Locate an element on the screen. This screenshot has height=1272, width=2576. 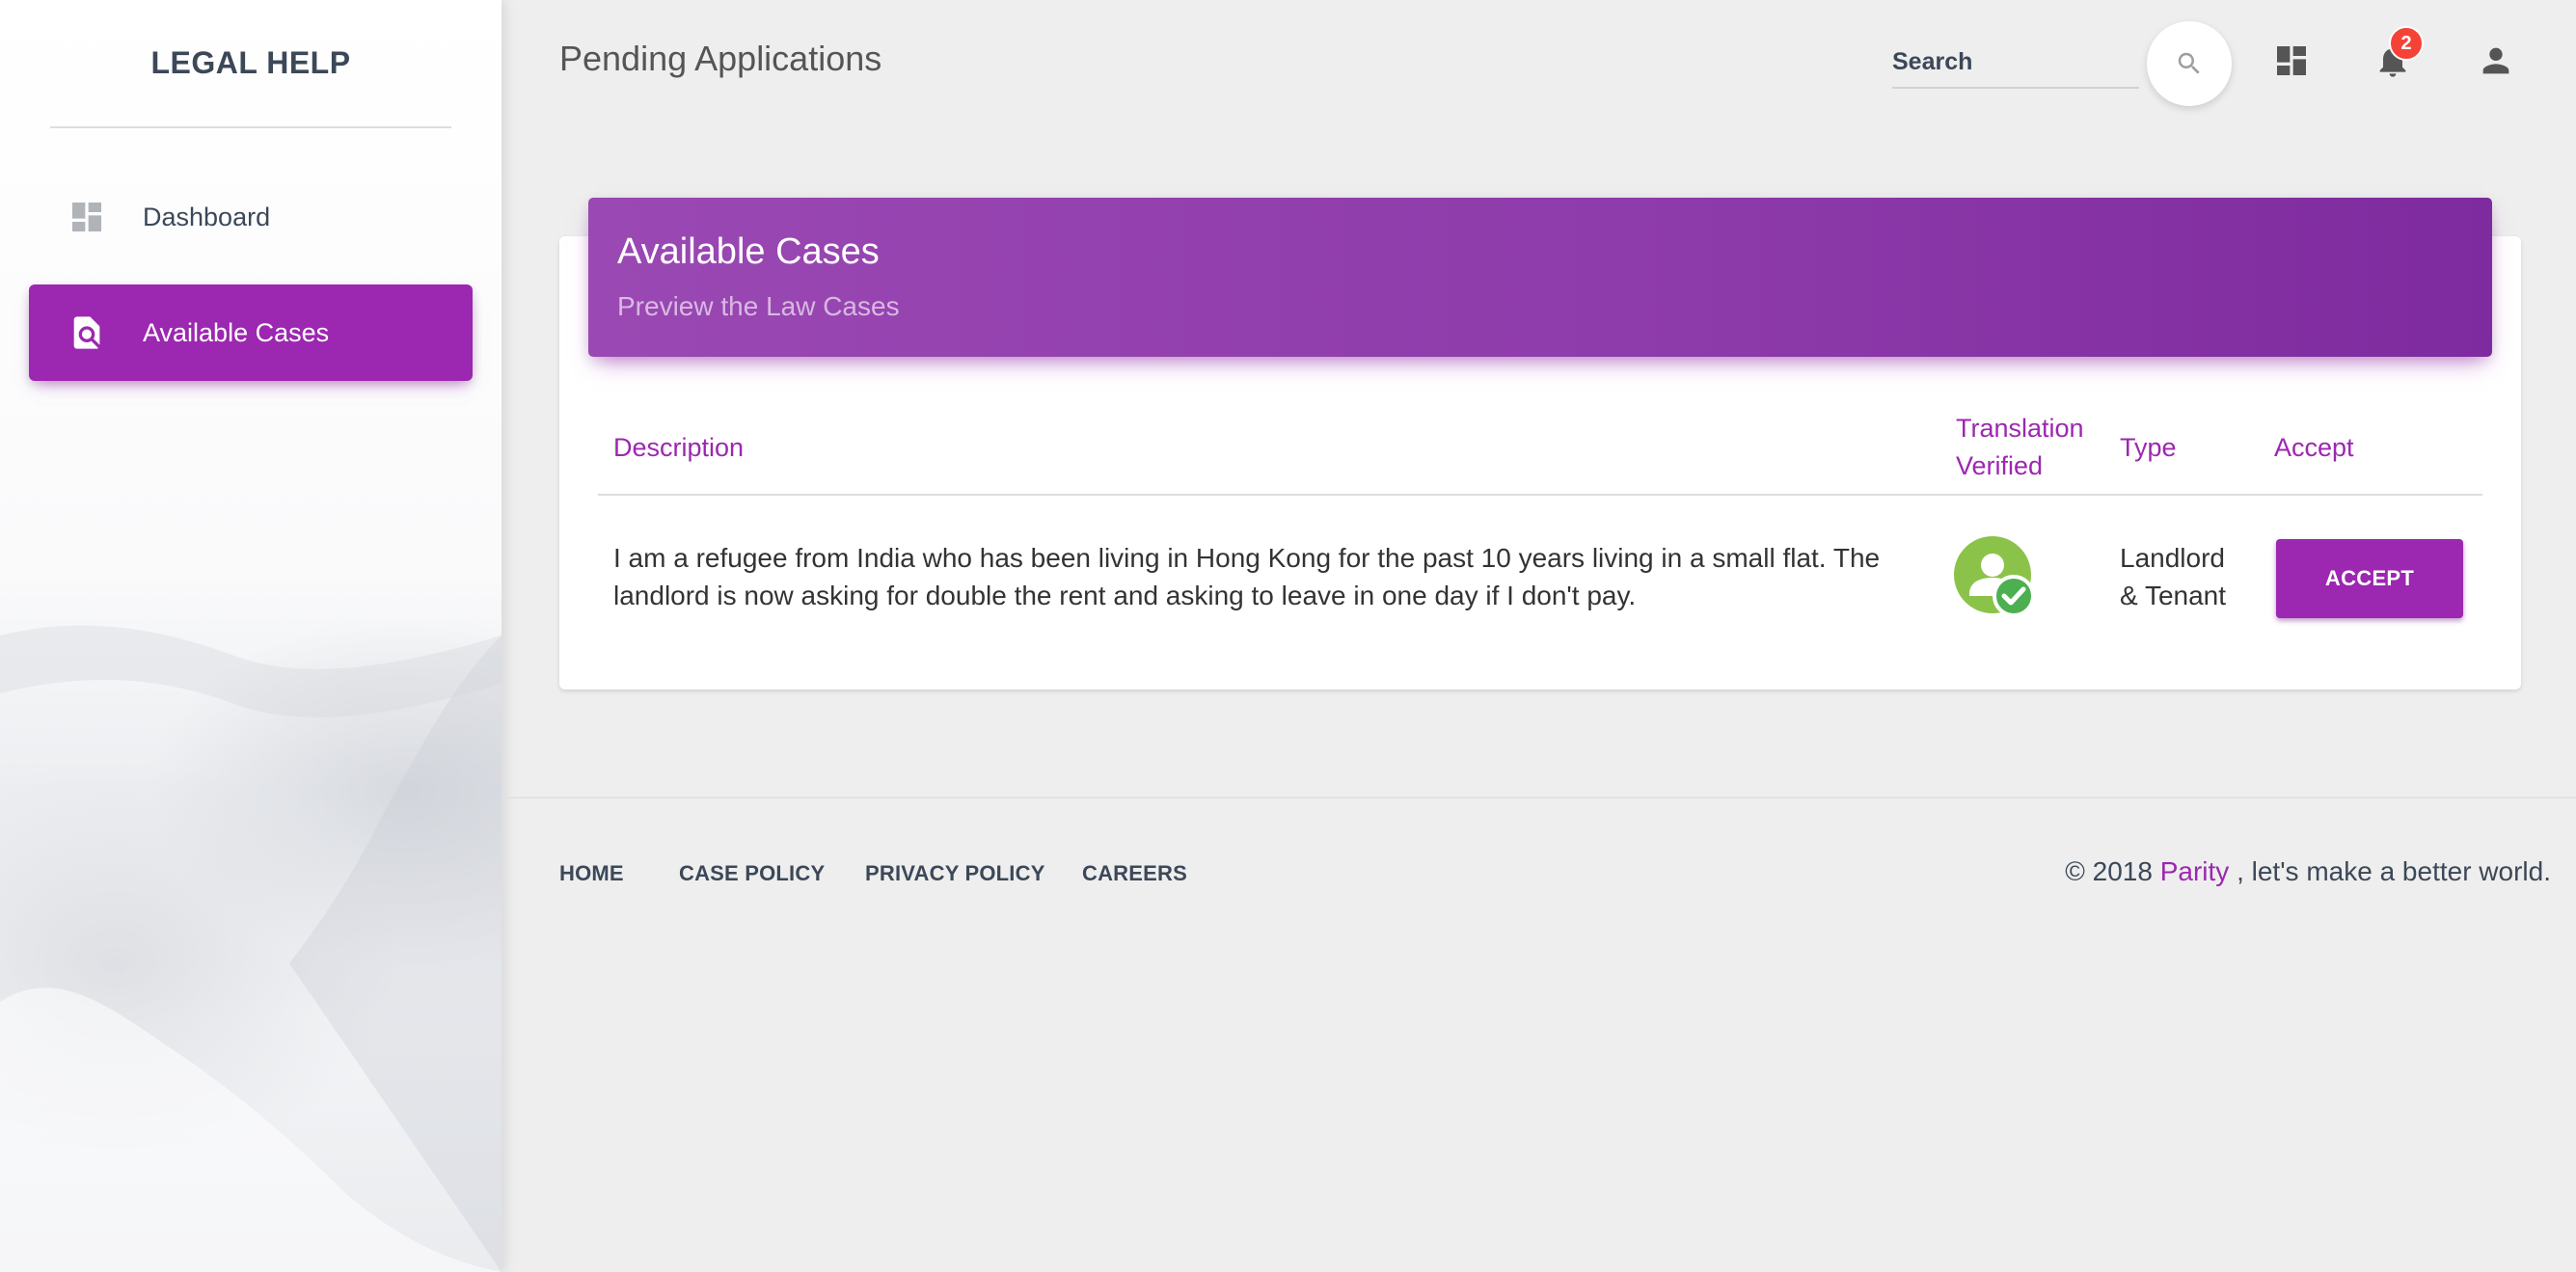
search-icon is located at coordinates (2189, 63).